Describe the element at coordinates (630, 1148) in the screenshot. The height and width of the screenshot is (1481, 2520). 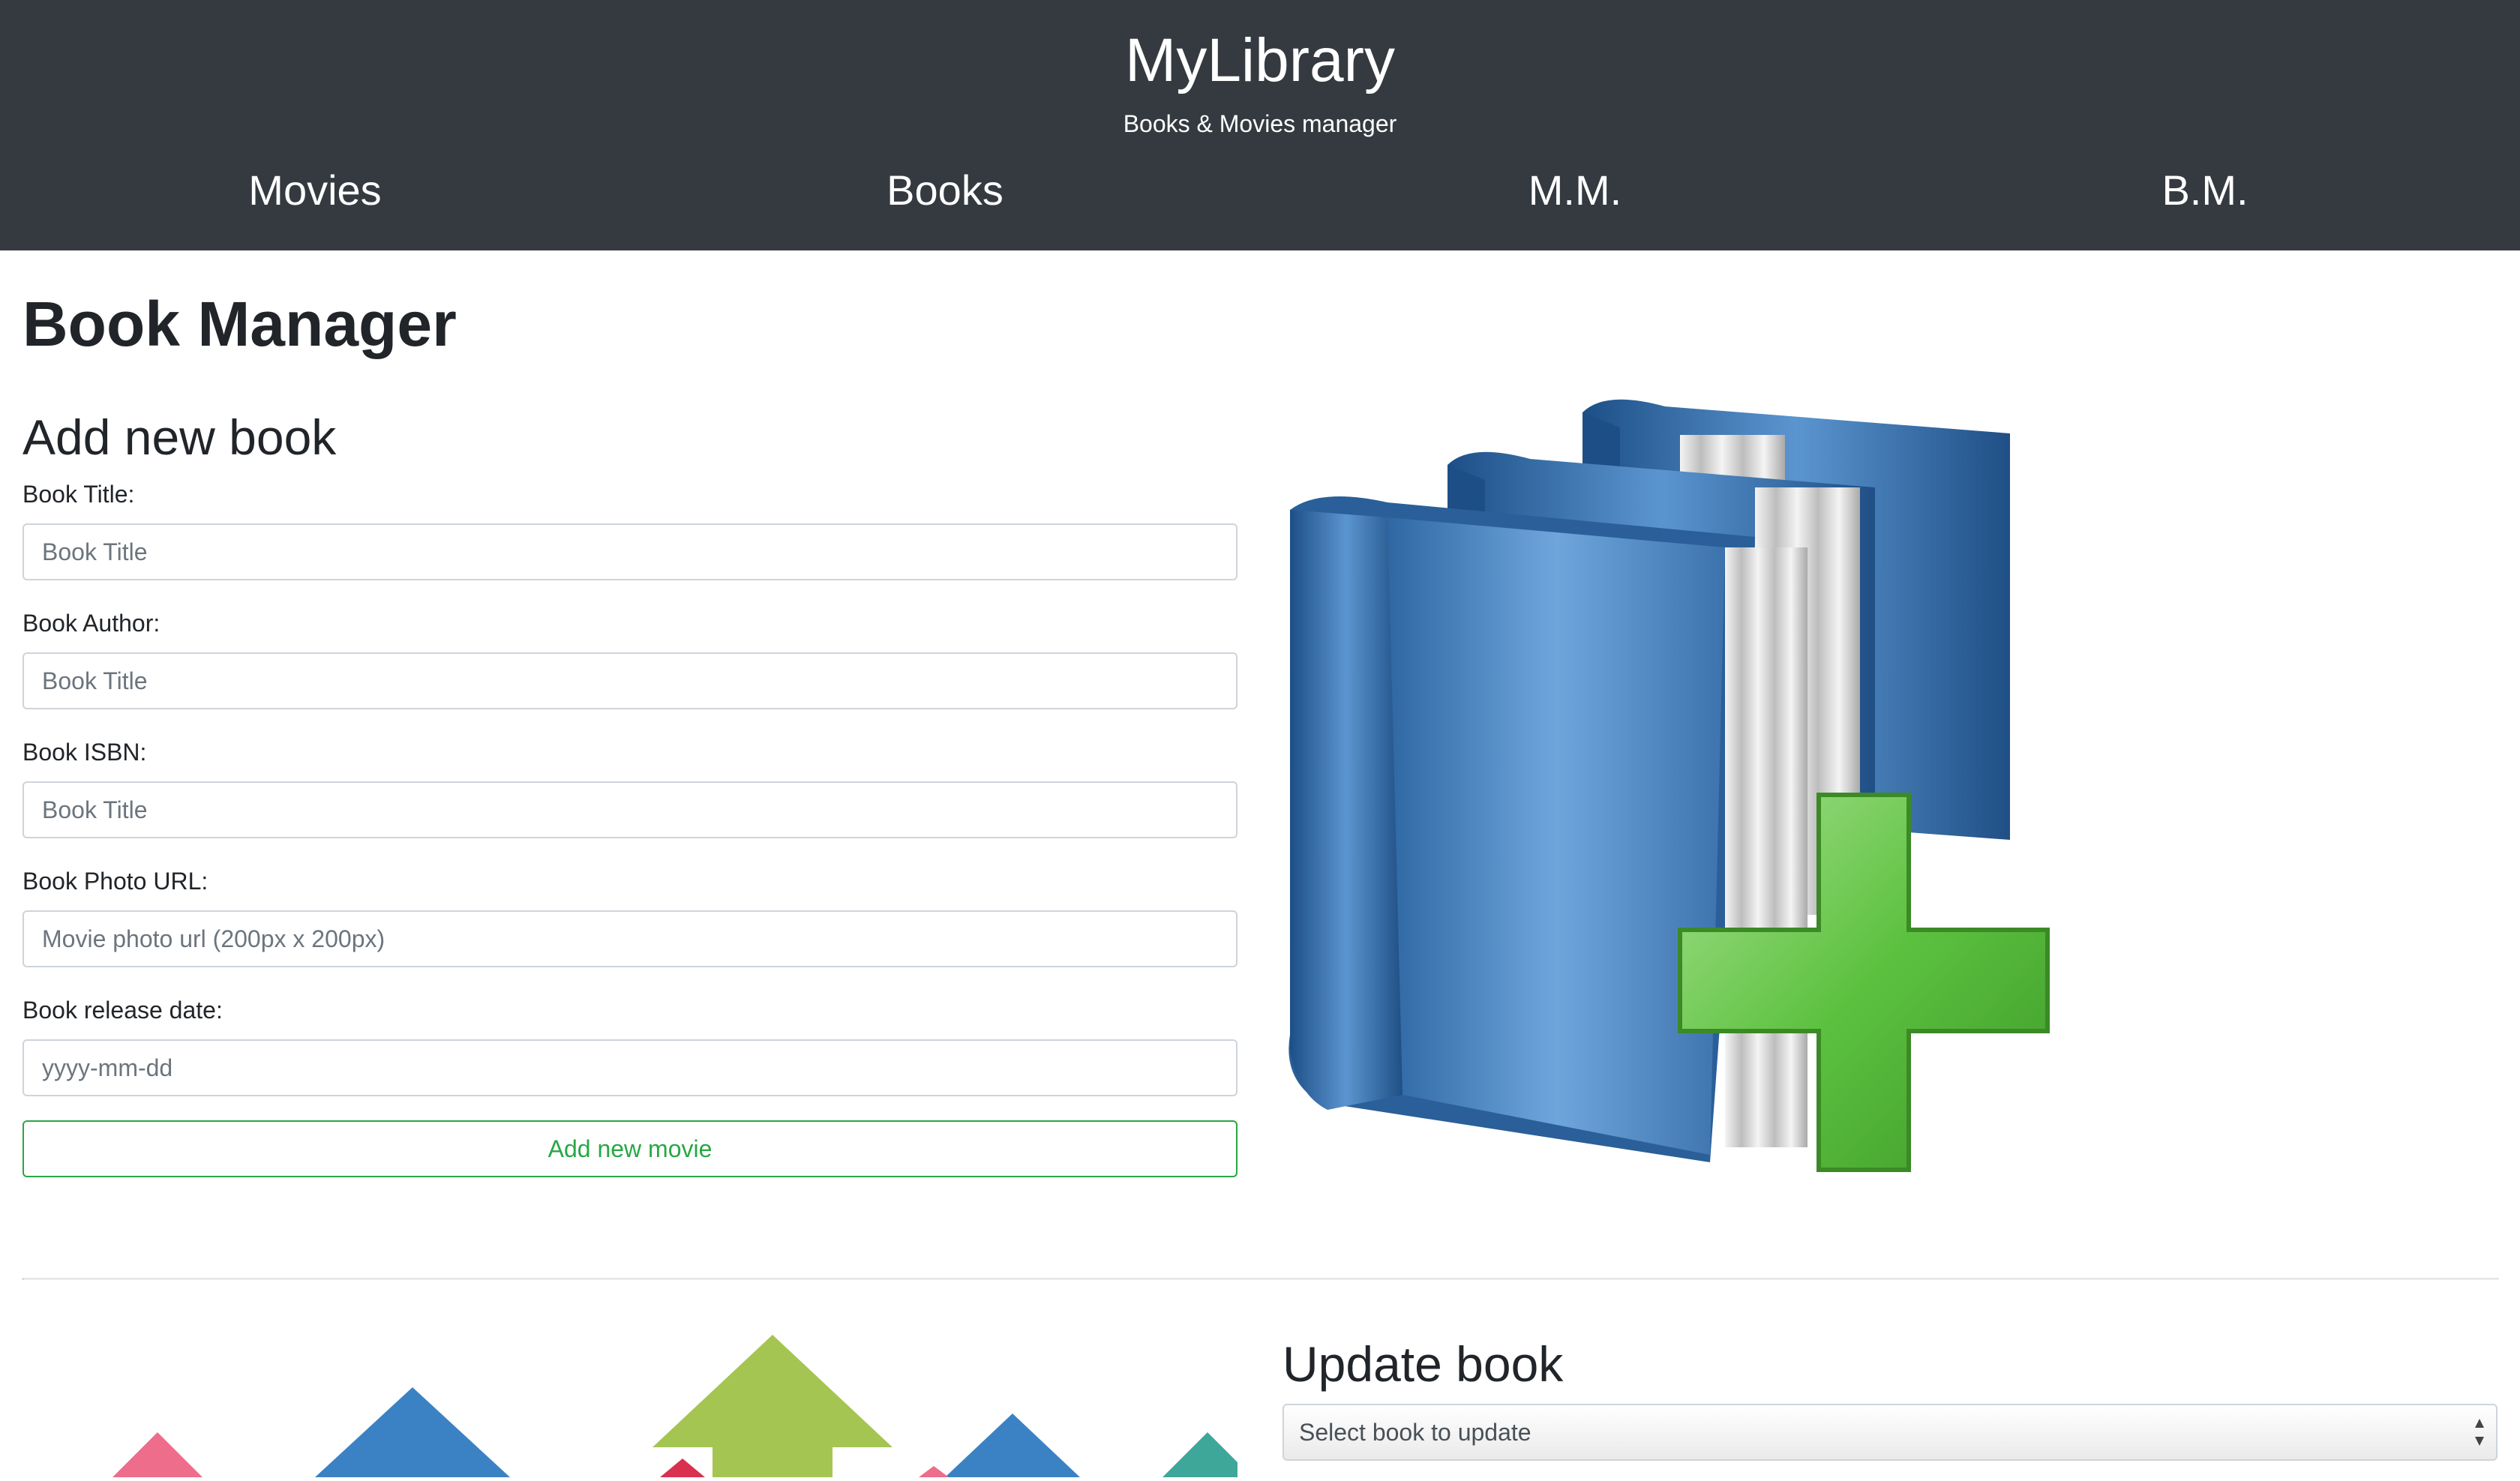
I see `add-book-button: Add new movie` at that location.